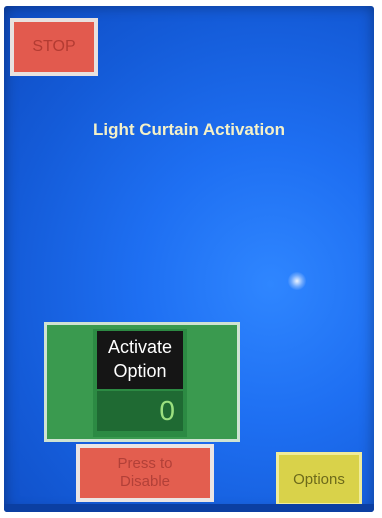 This screenshot has width=382, height=518. I want to click on activate-option-label: Activate Option, so click(140, 360).